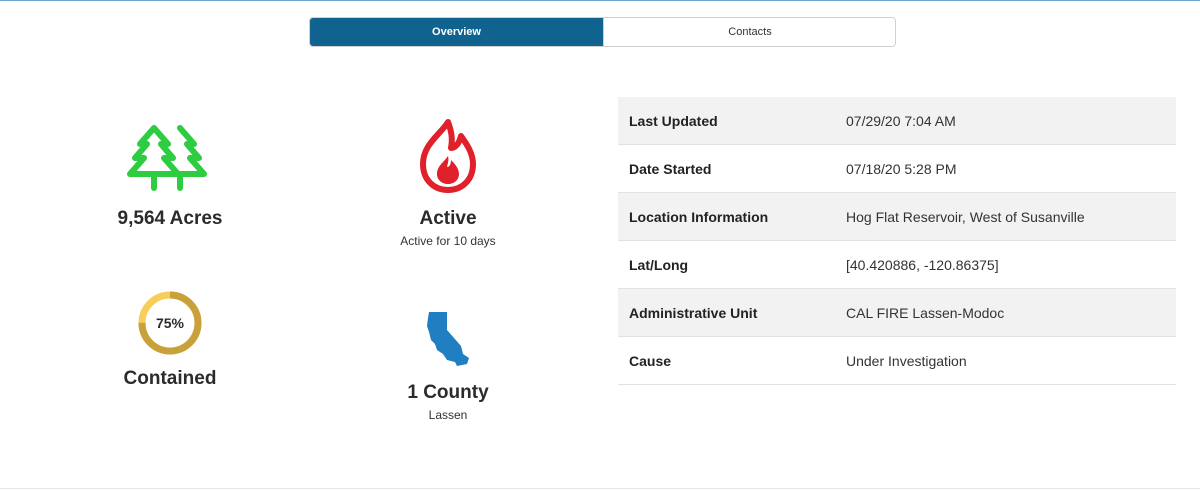 This screenshot has width=1200, height=490. I want to click on trees-icon, so click(170, 158).